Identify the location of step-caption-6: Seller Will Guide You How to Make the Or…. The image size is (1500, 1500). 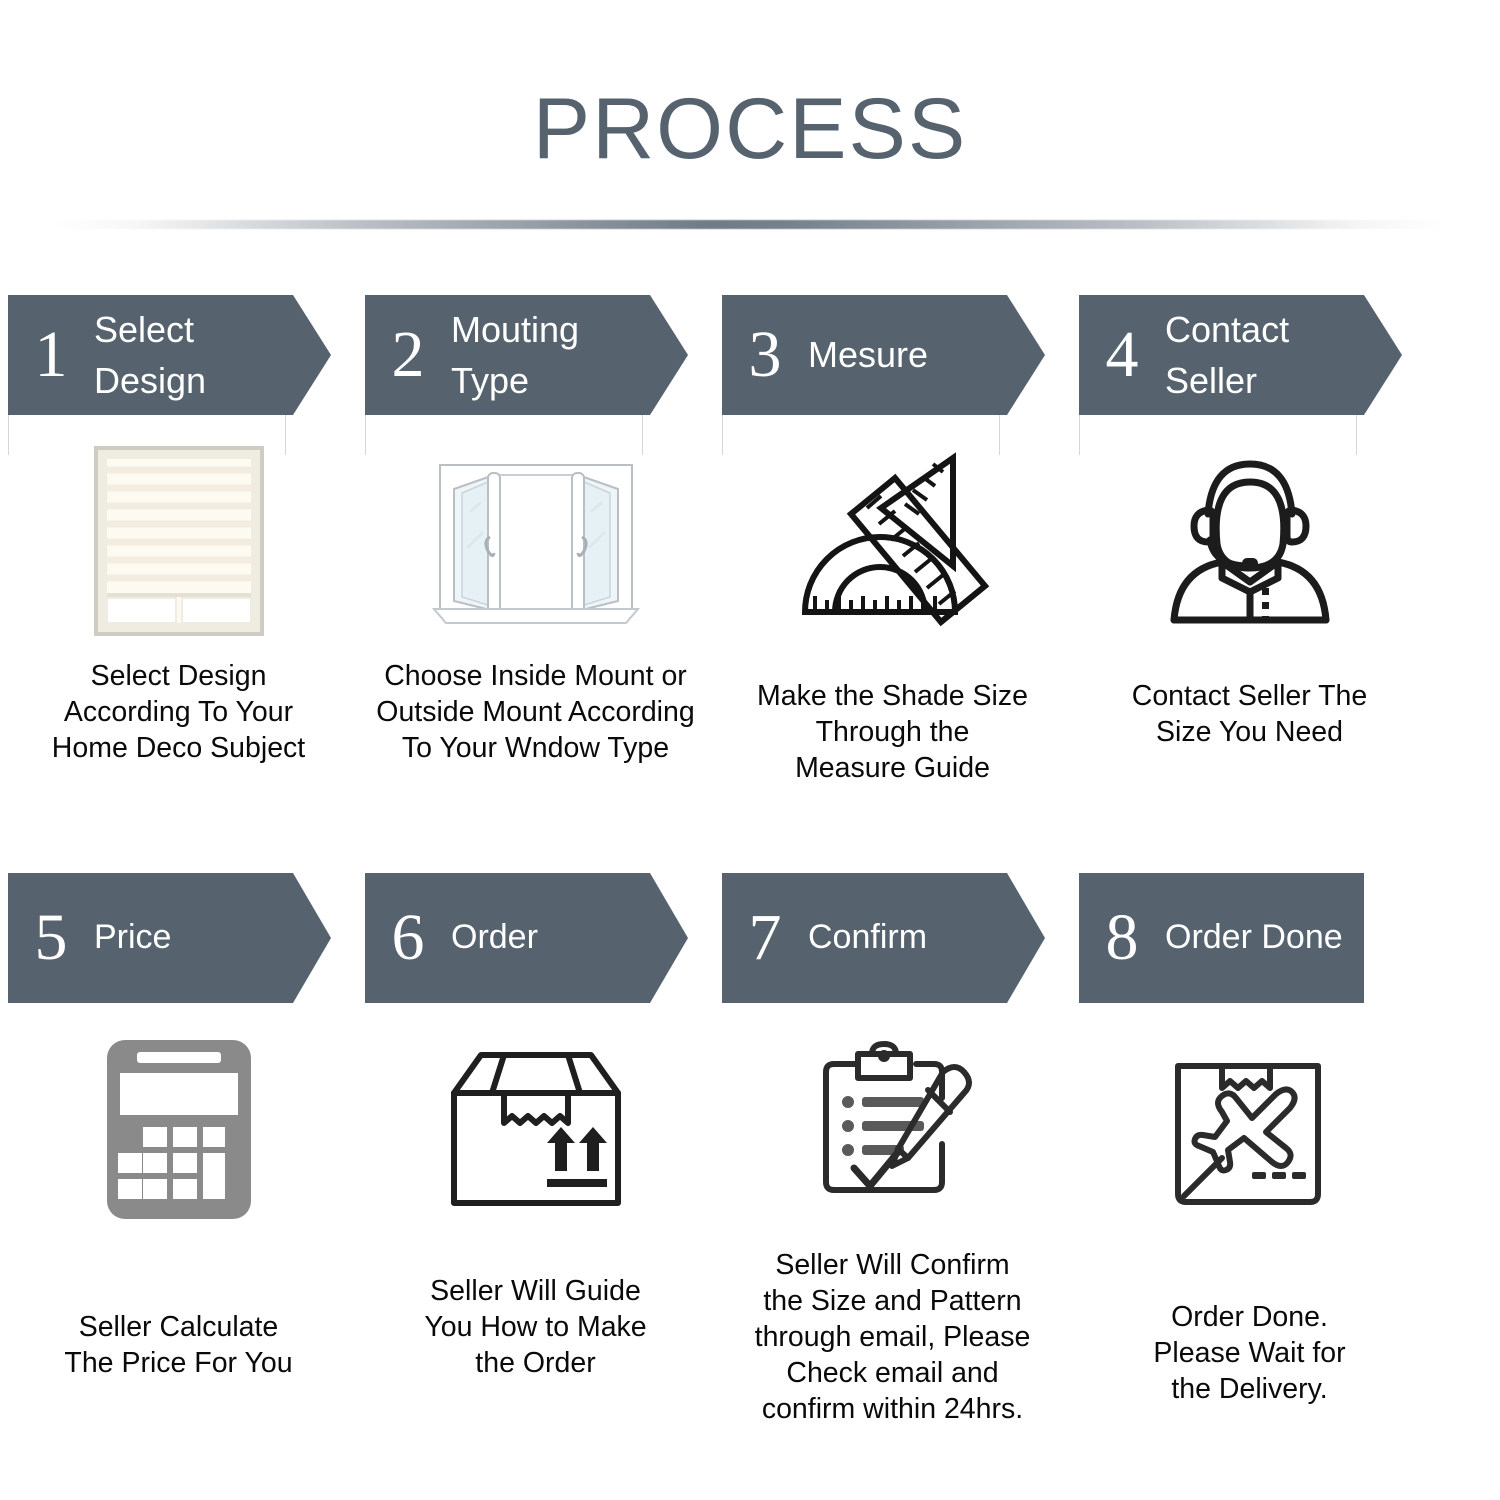
(535, 1326).